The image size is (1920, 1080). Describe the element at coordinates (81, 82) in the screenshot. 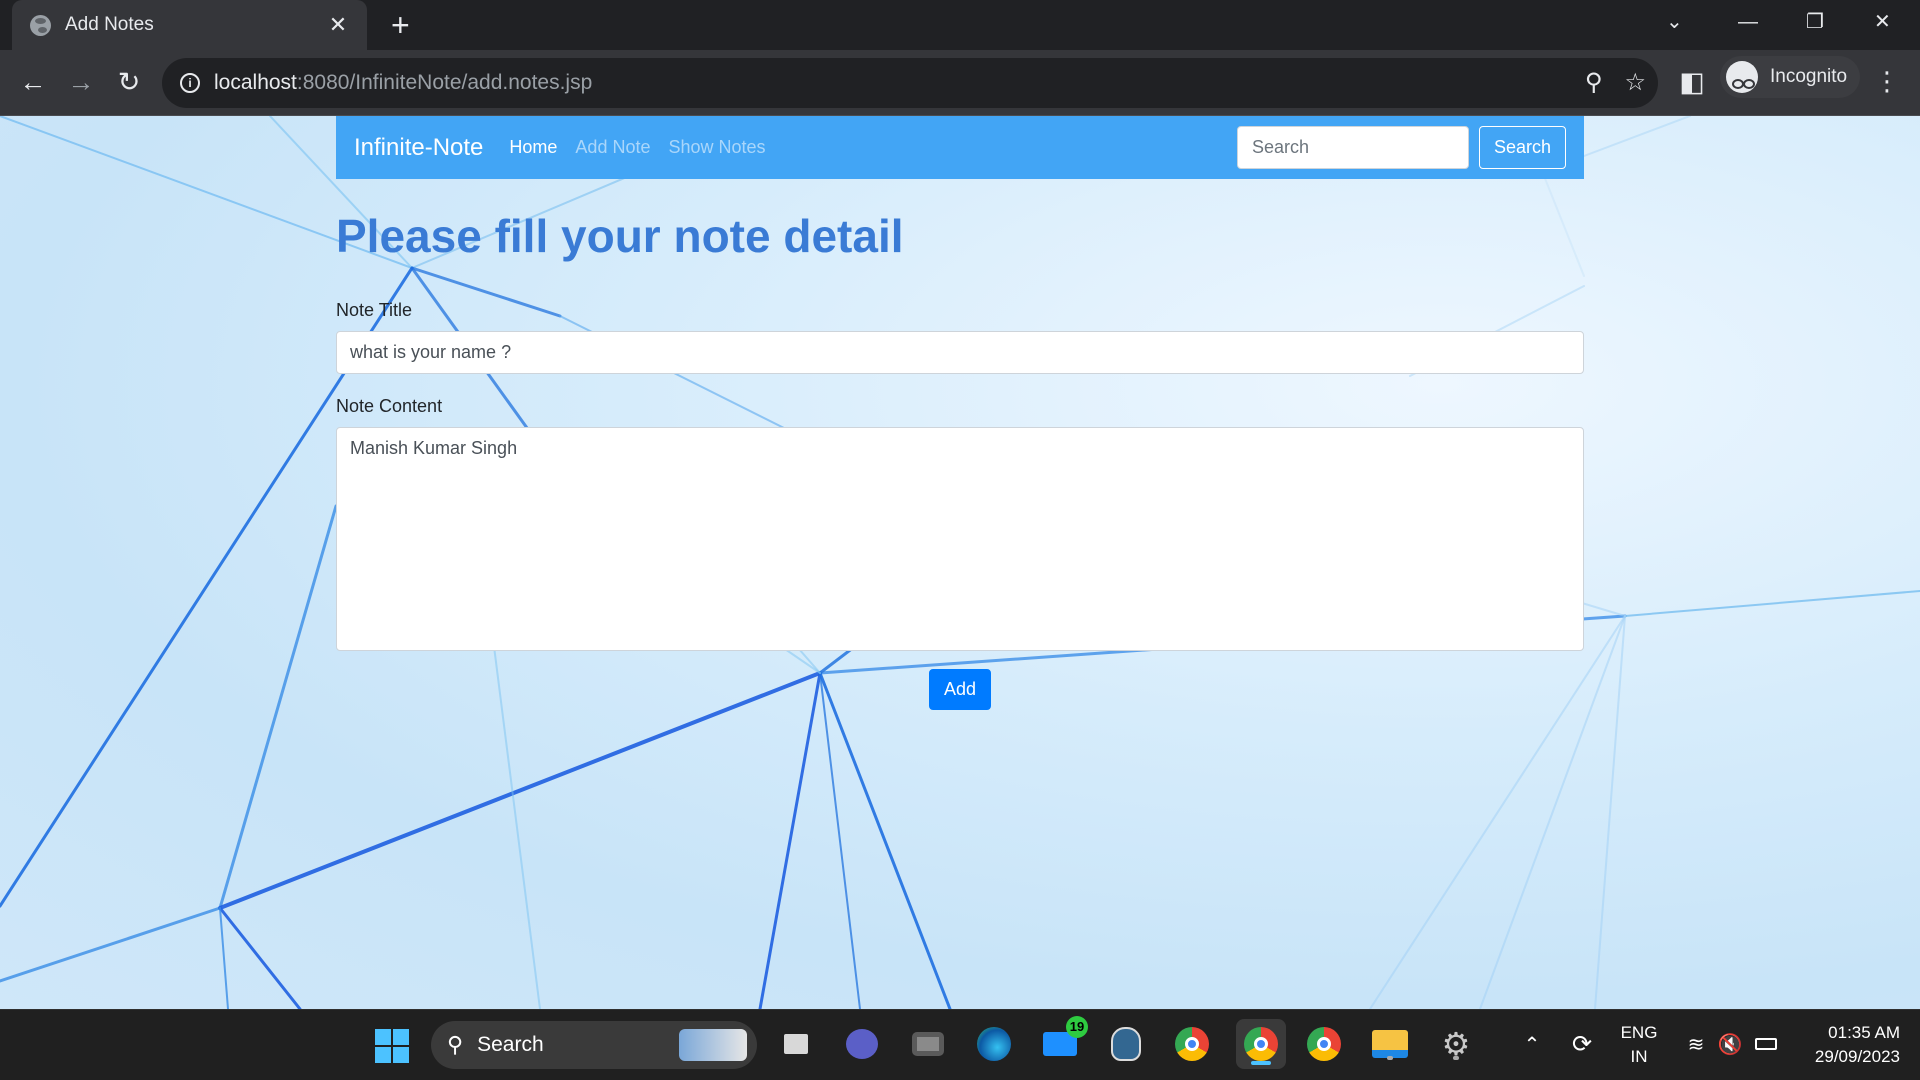

I see `forward-icon: →` at that location.